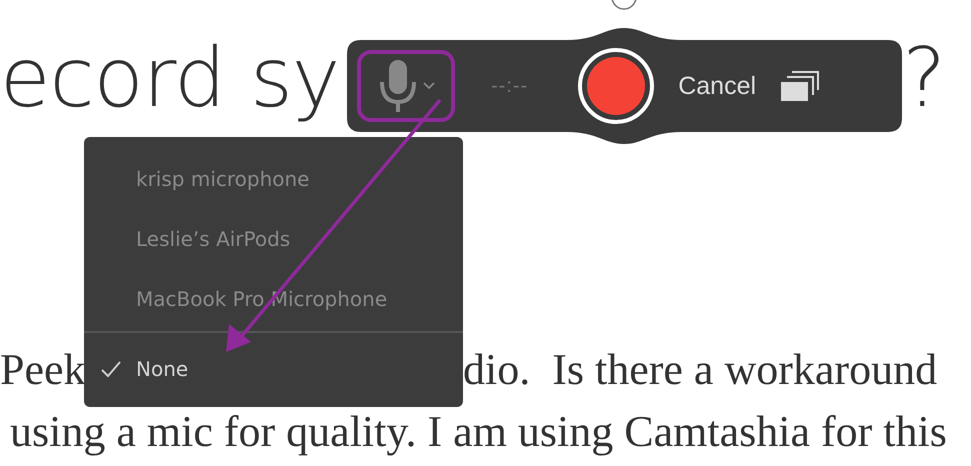  What do you see at coordinates (717, 86) in the screenshot?
I see `cancel-button: Cancel` at bounding box center [717, 86].